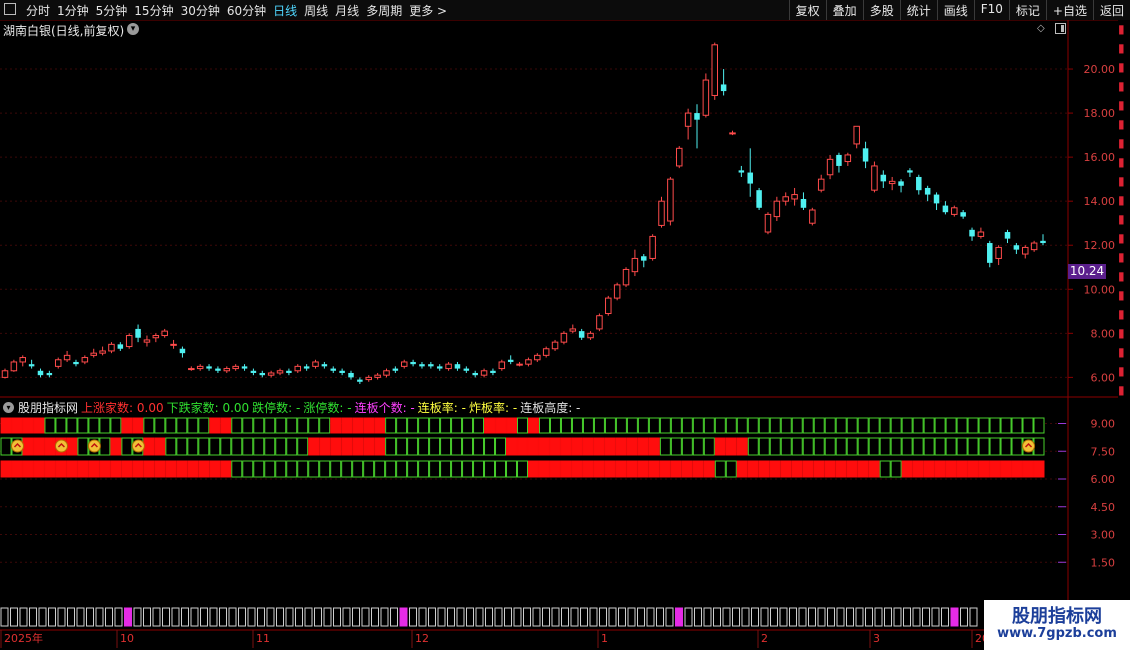  What do you see at coordinates (1111, 10) in the screenshot?
I see `toolbar-action-8: 返回` at bounding box center [1111, 10].